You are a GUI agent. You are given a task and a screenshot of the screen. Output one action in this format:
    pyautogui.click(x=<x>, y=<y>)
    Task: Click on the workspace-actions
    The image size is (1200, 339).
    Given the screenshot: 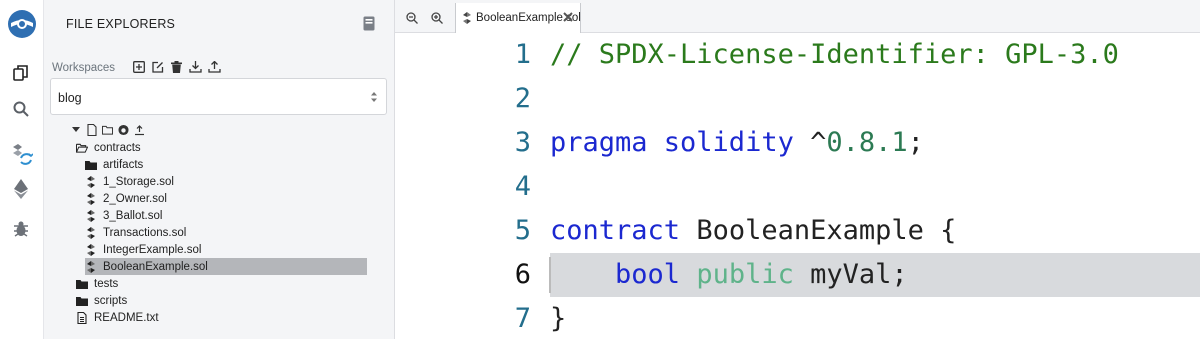 What is the action you would take?
    pyautogui.click(x=176, y=66)
    